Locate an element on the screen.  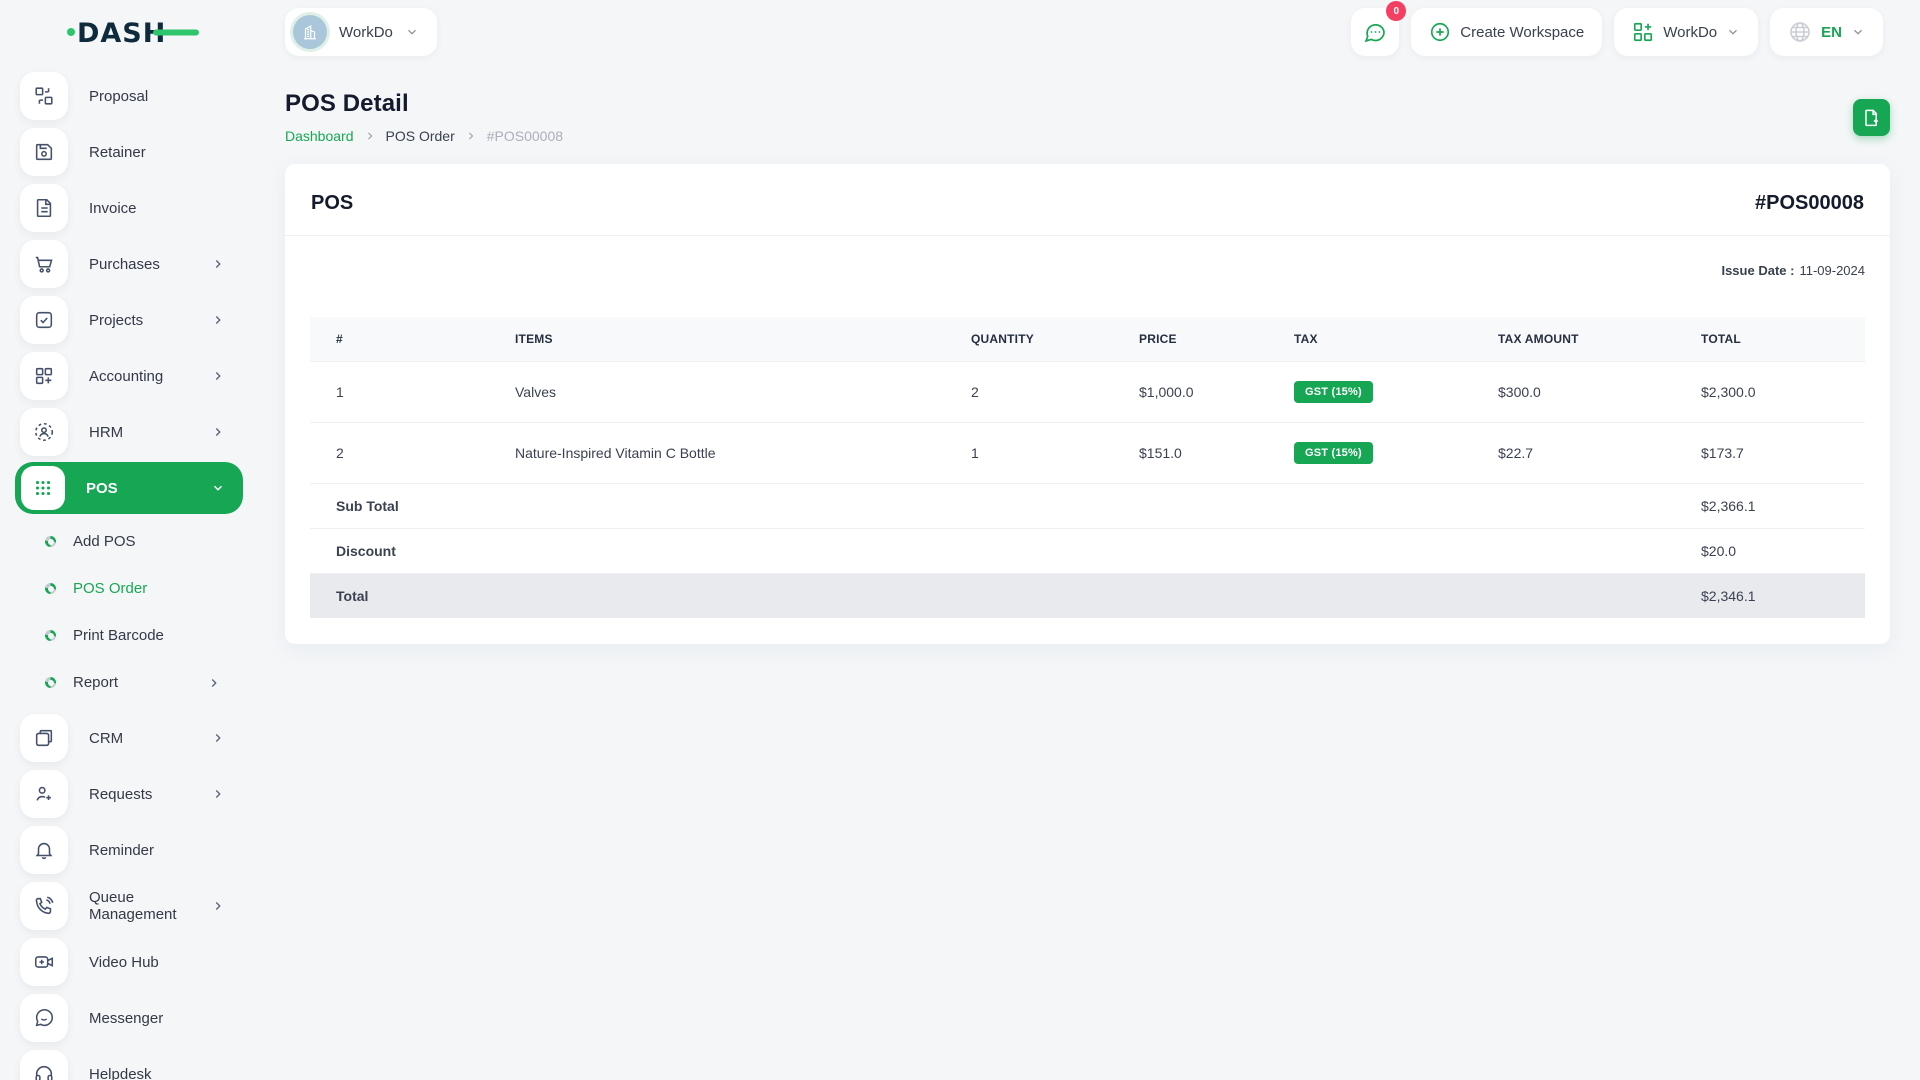
sidebar-item-purchases: Purchases is located at coordinates (129, 264).